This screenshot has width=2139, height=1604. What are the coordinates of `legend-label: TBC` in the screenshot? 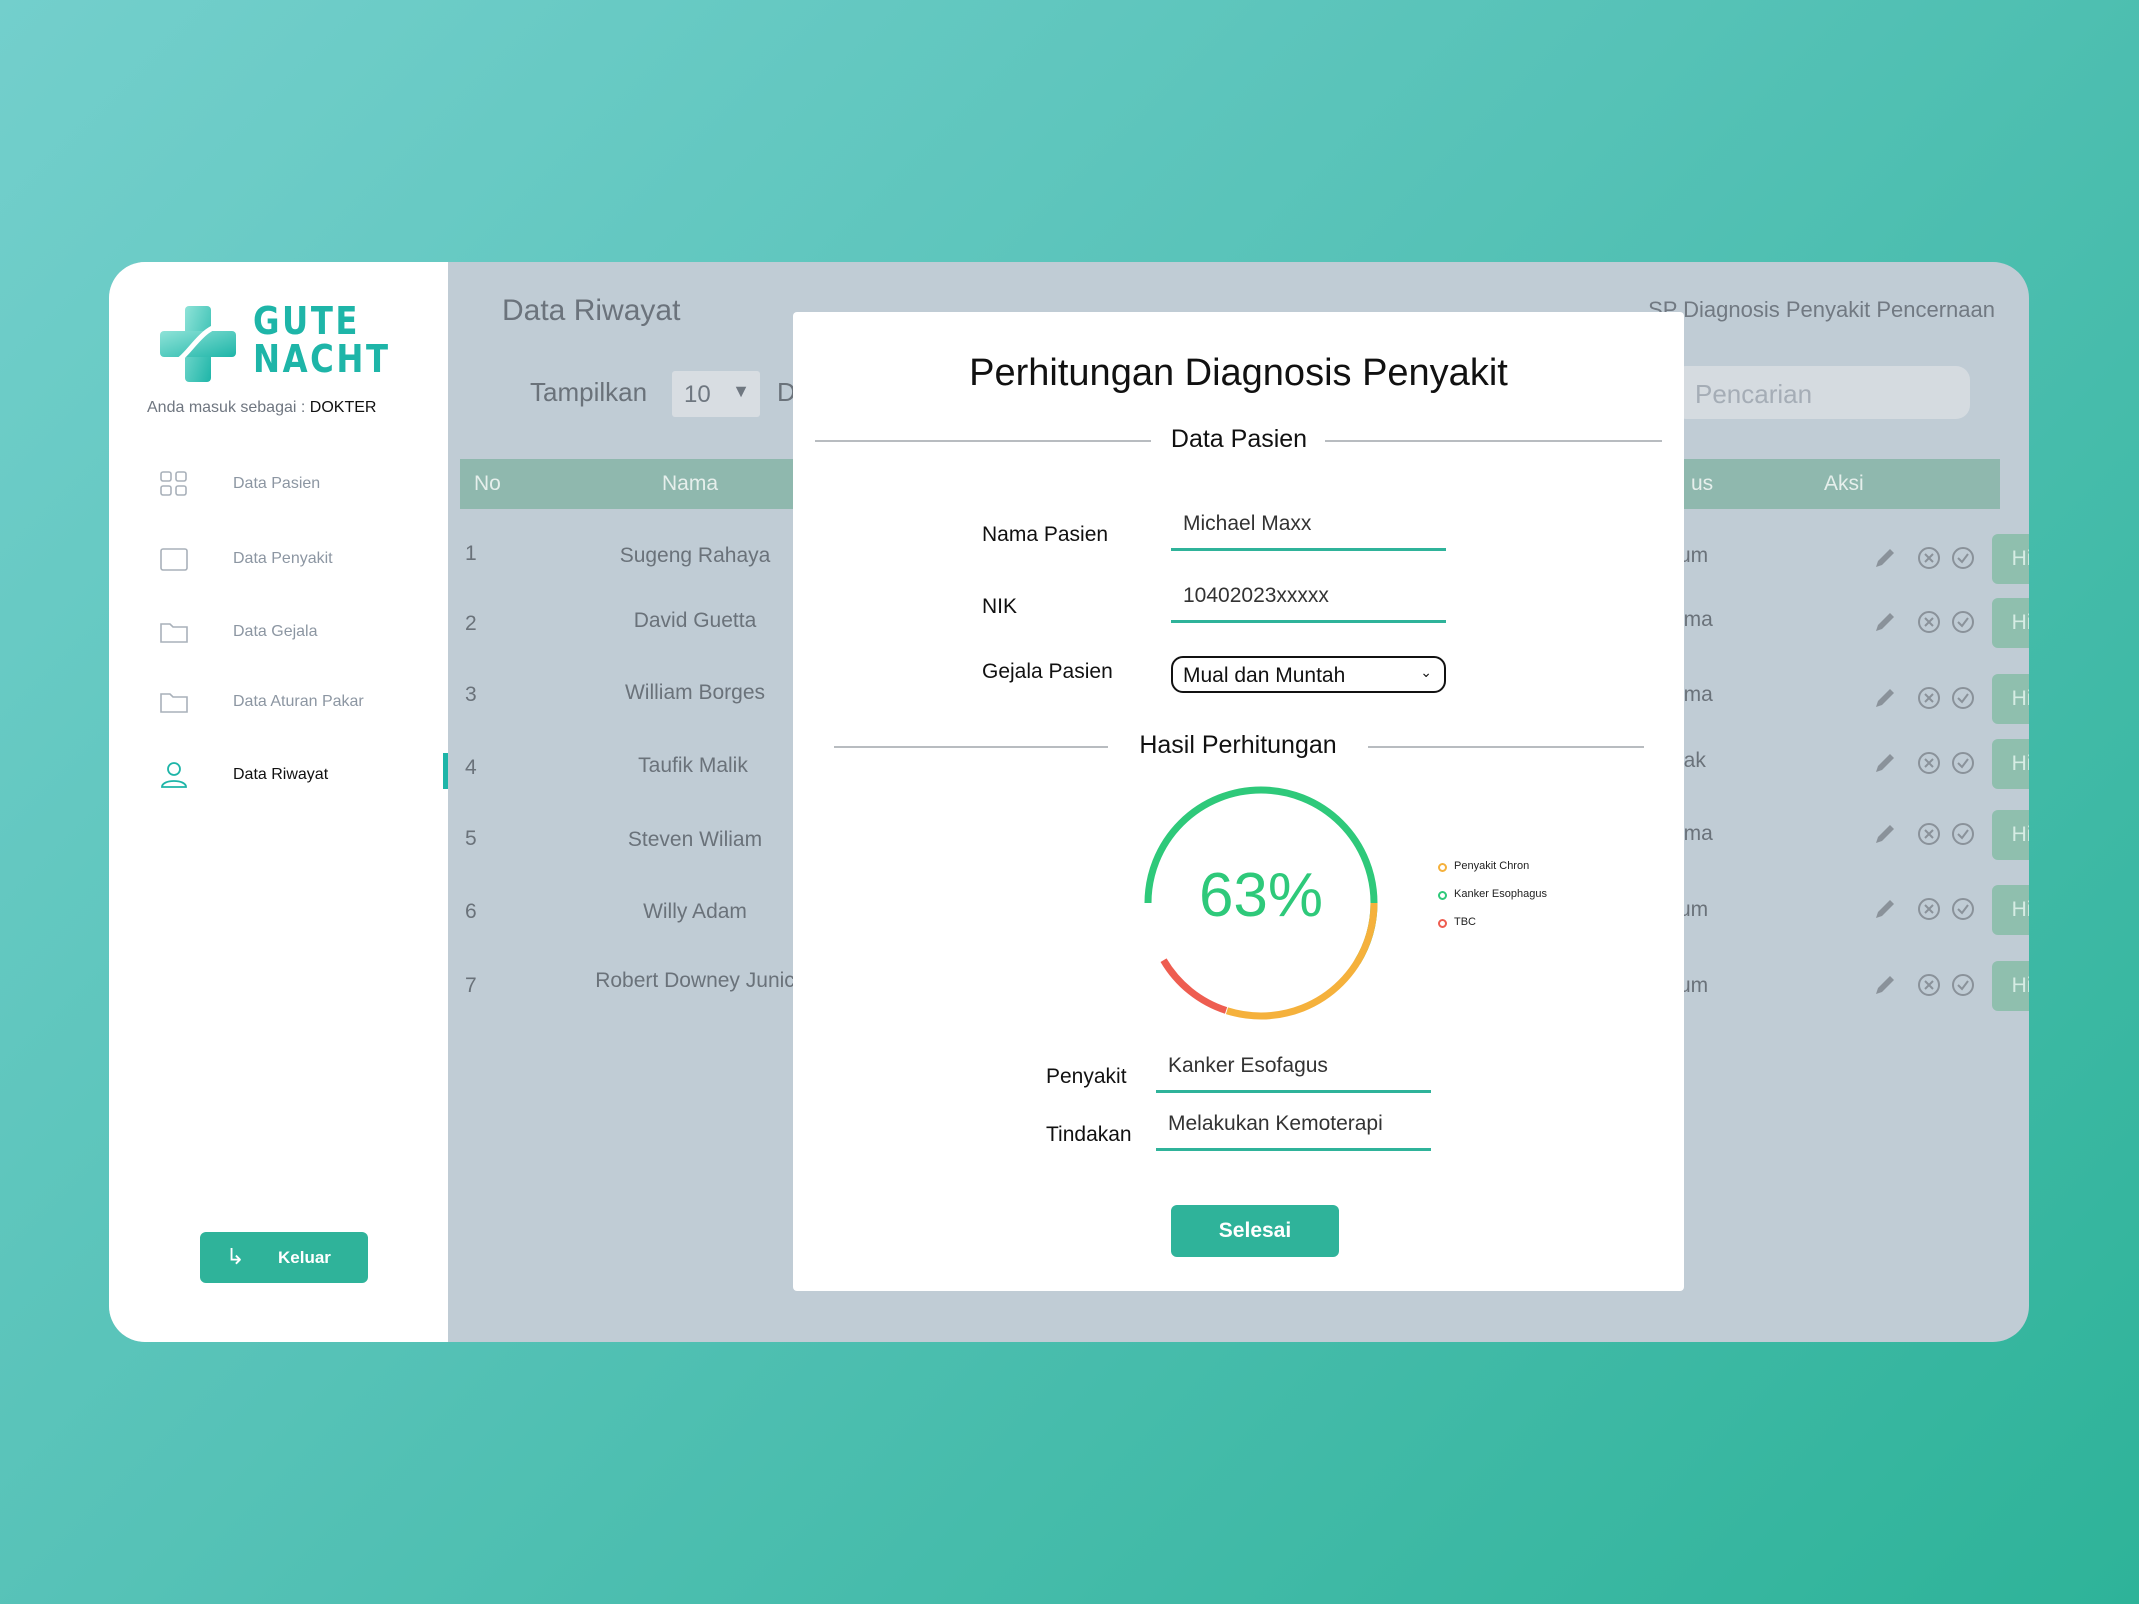 It's located at (1465, 922).